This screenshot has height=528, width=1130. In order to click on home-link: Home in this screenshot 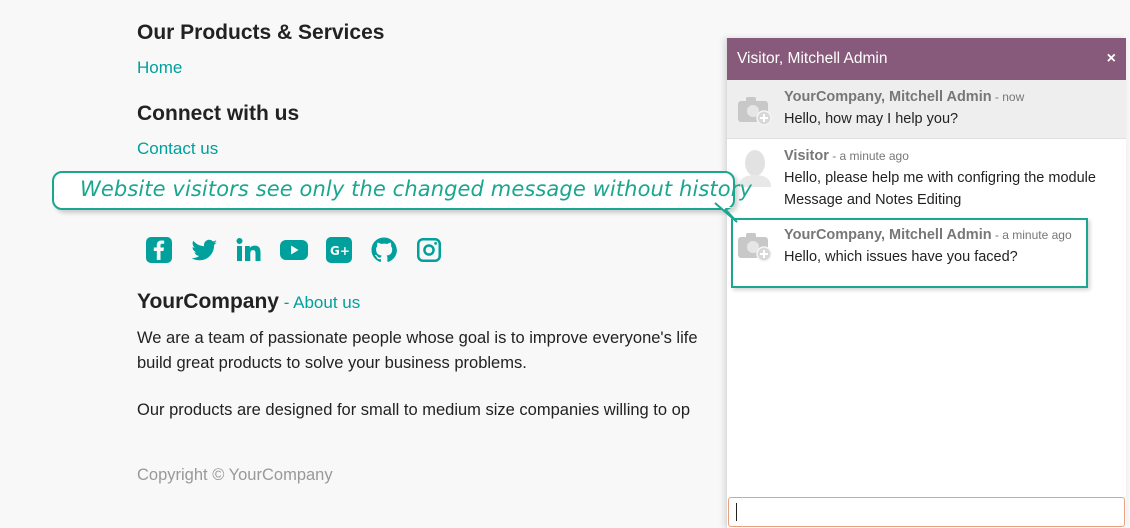, I will do `click(159, 68)`.